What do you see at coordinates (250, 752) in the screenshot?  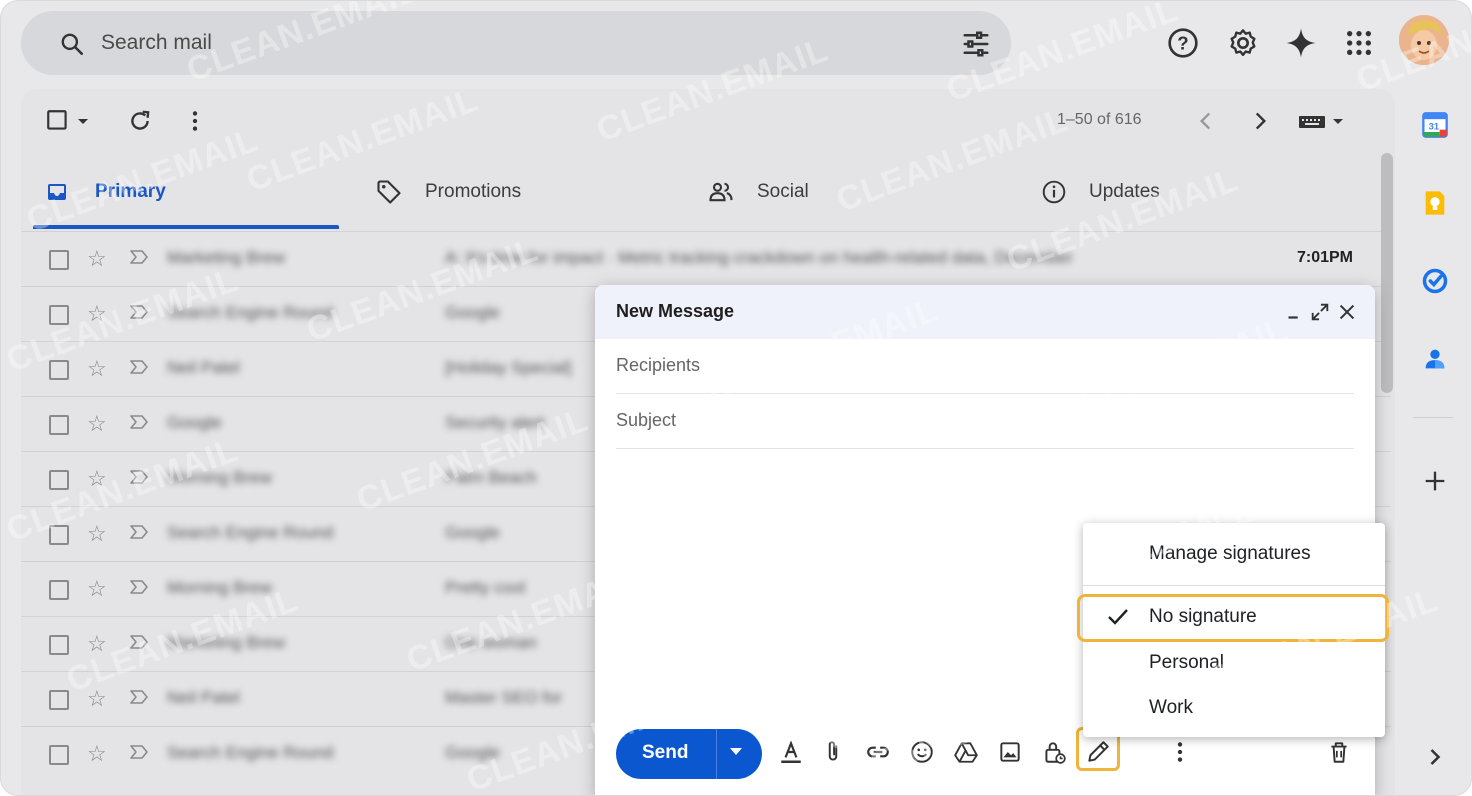 I see `email-sender: Search Engine Round` at bounding box center [250, 752].